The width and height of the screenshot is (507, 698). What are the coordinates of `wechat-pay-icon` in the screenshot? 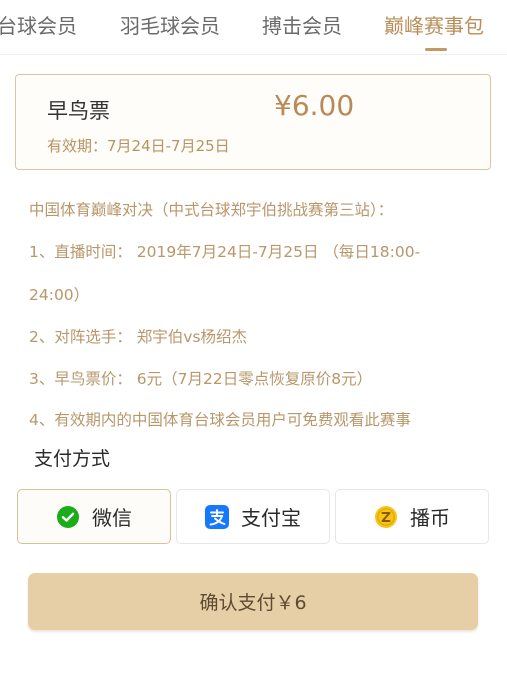 It's located at (68, 517).